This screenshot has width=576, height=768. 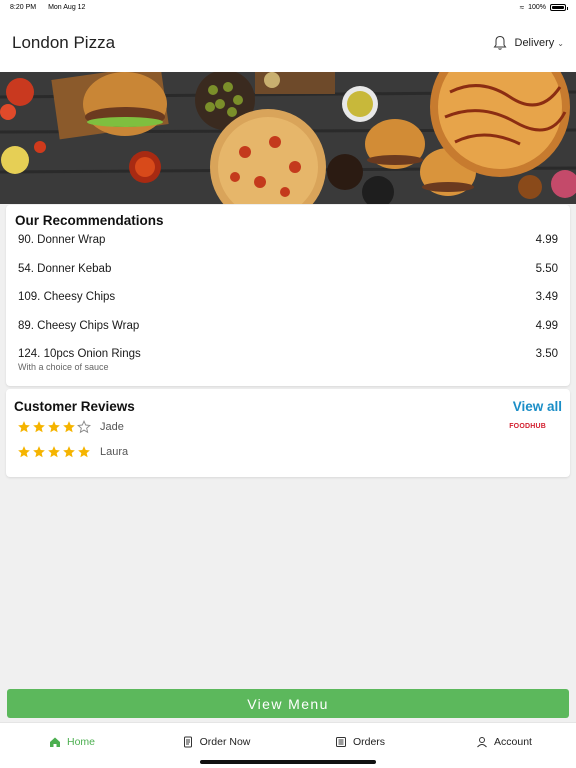 I want to click on battery-percent: 100%, so click(x=537, y=7).